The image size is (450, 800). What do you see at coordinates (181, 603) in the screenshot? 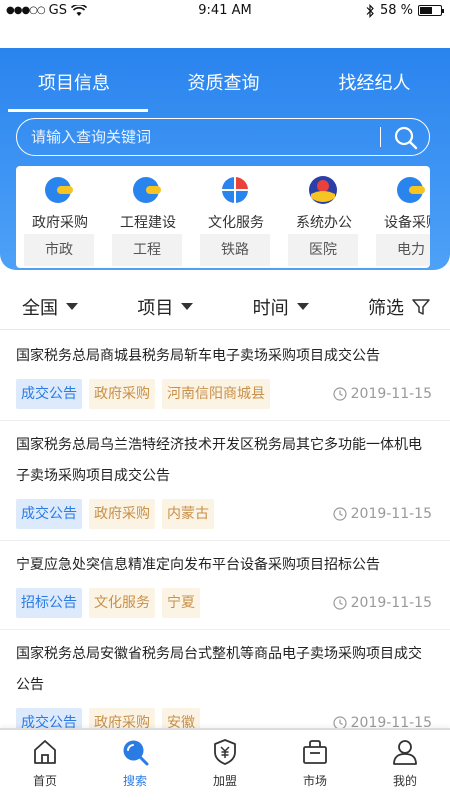
I see `tag-region: 宁夏` at bounding box center [181, 603].